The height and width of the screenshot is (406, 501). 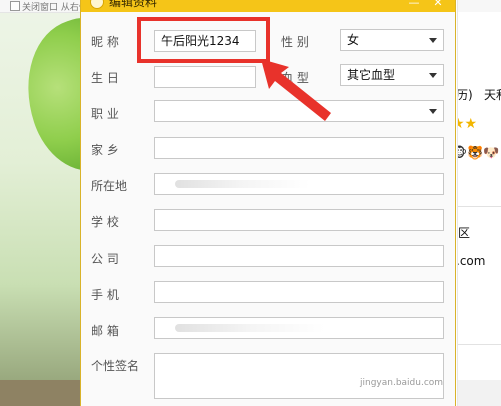 I want to click on minimize-button: —, so click(x=414, y=4).